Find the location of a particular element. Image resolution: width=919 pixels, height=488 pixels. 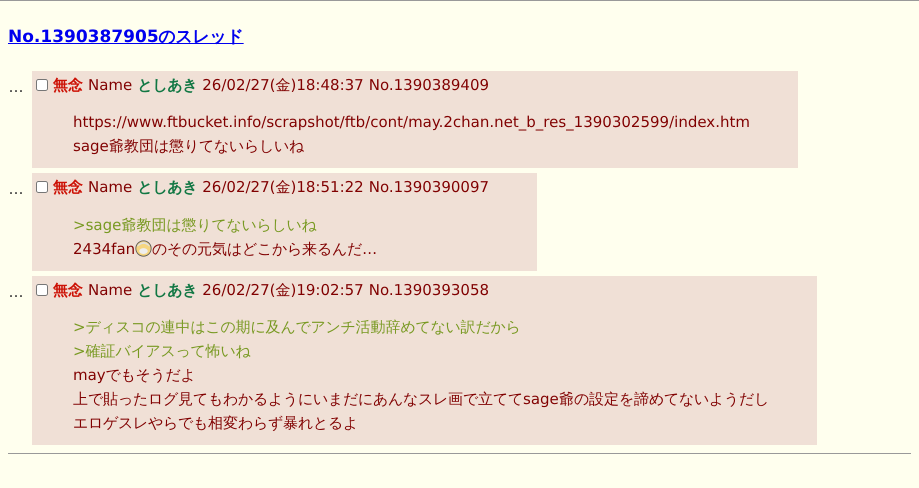

post-number: No.1390390097 is located at coordinates (429, 187).